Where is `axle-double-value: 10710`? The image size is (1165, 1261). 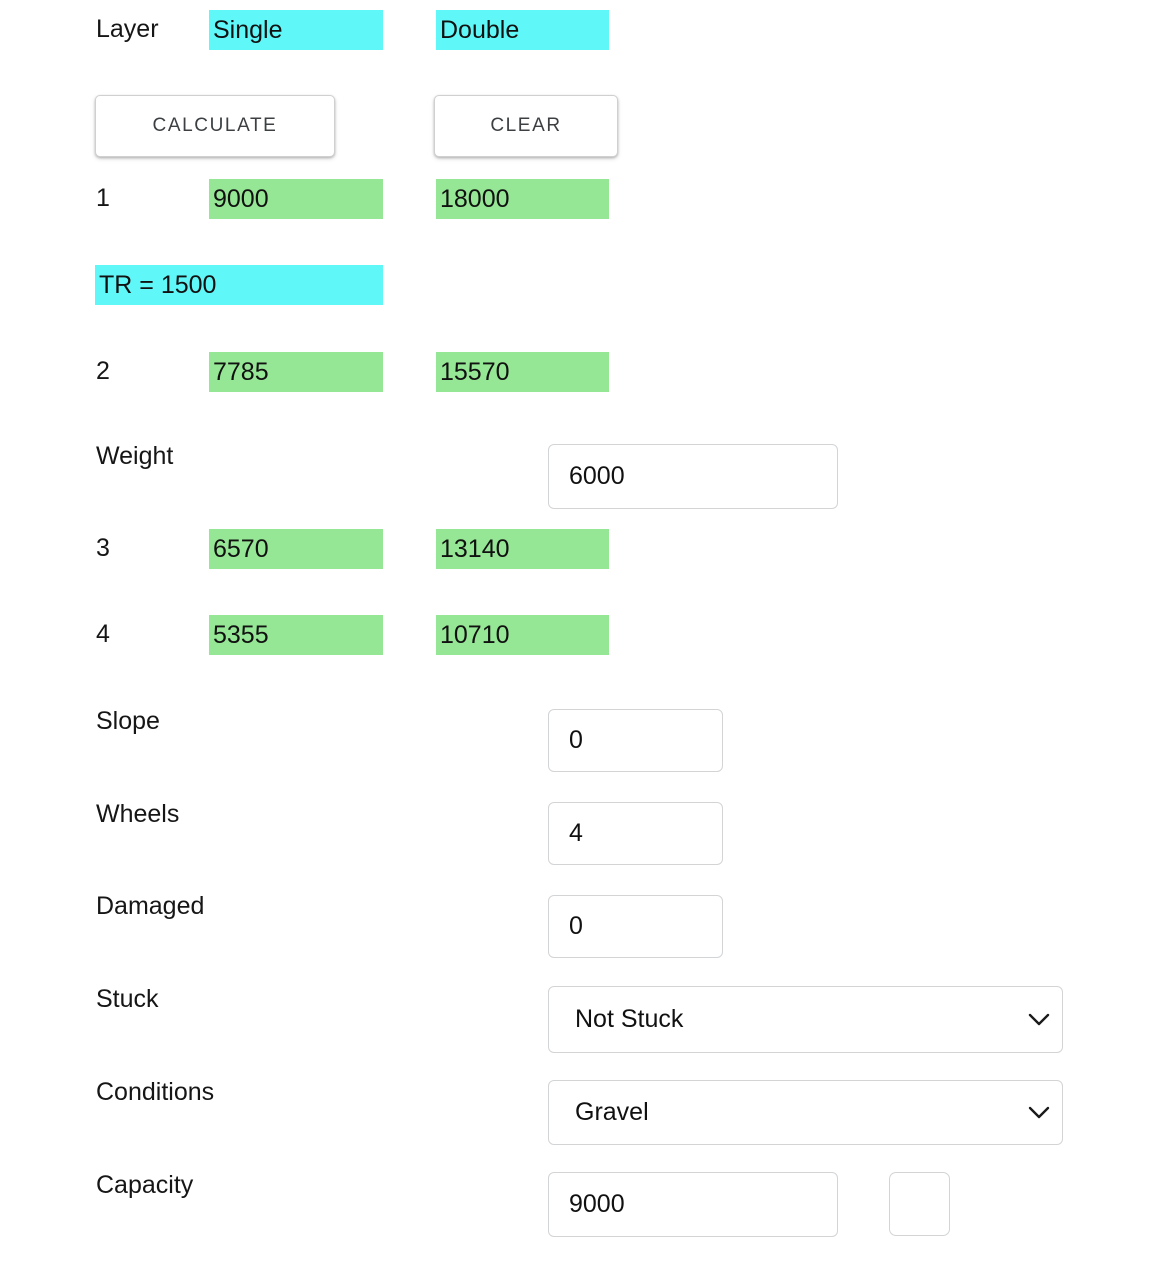 axle-double-value: 10710 is located at coordinates (522, 635).